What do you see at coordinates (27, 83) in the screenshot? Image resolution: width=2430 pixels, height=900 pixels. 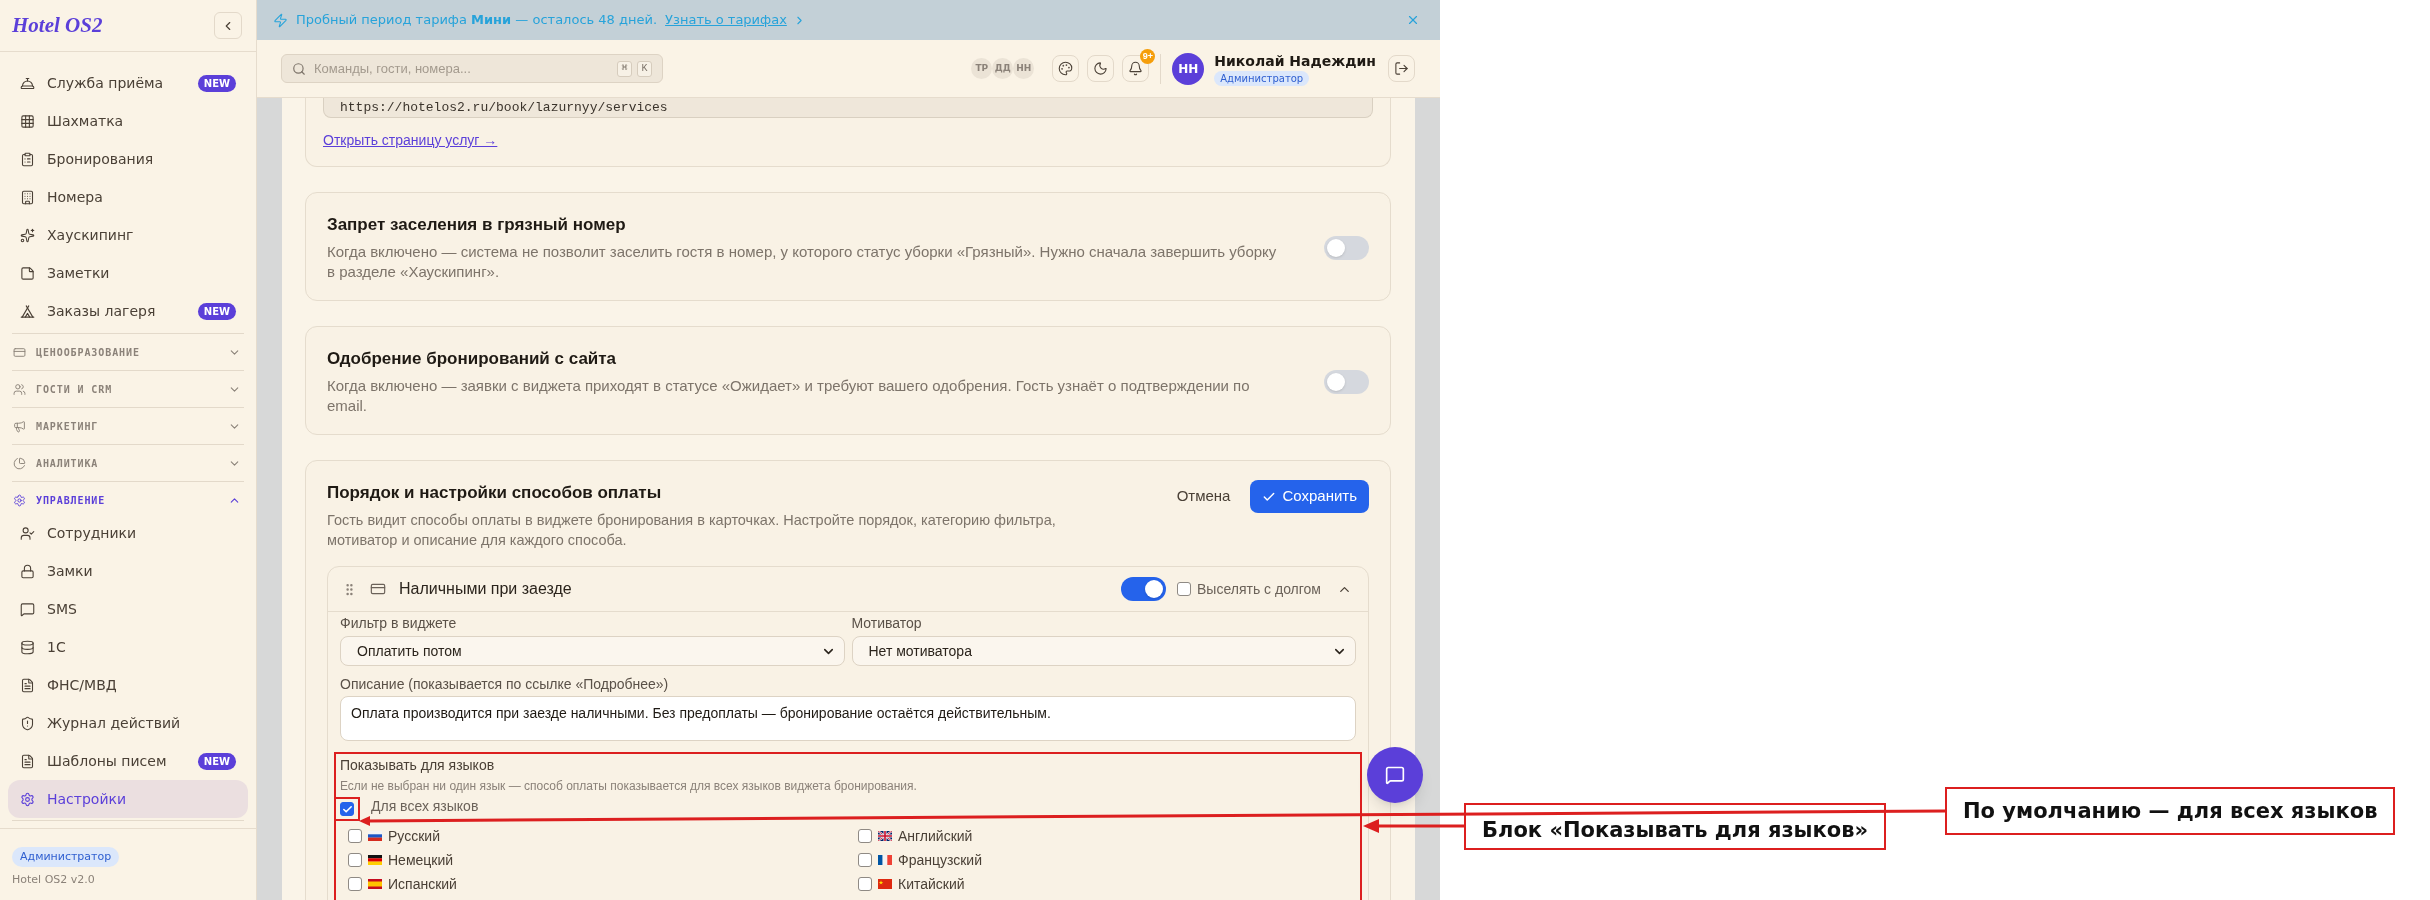 I see `service-bell-icon` at bounding box center [27, 83].